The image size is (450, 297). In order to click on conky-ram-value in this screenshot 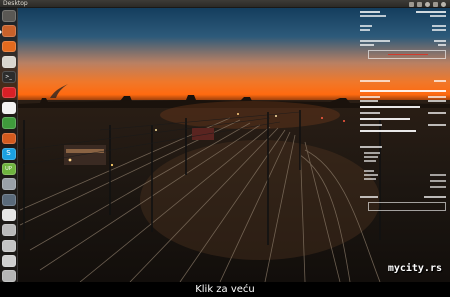, I will do `click(439, 30)`.